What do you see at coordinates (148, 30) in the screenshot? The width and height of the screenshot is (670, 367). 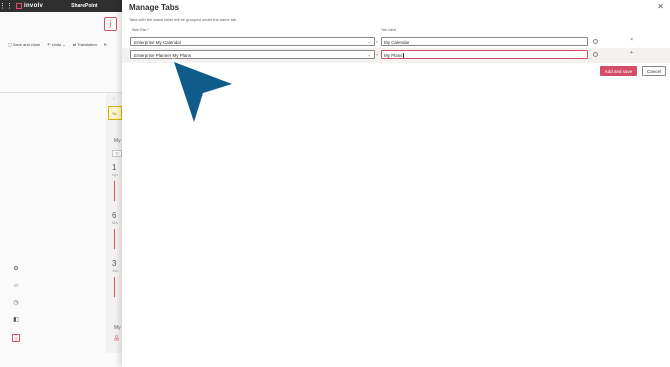 I see `required-mark: *` at bounding box center [148, 30].